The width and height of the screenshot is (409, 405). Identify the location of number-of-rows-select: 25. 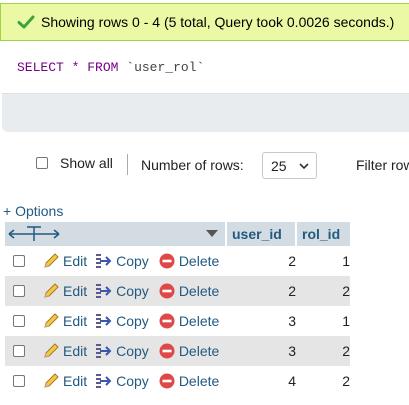
(289, 165).